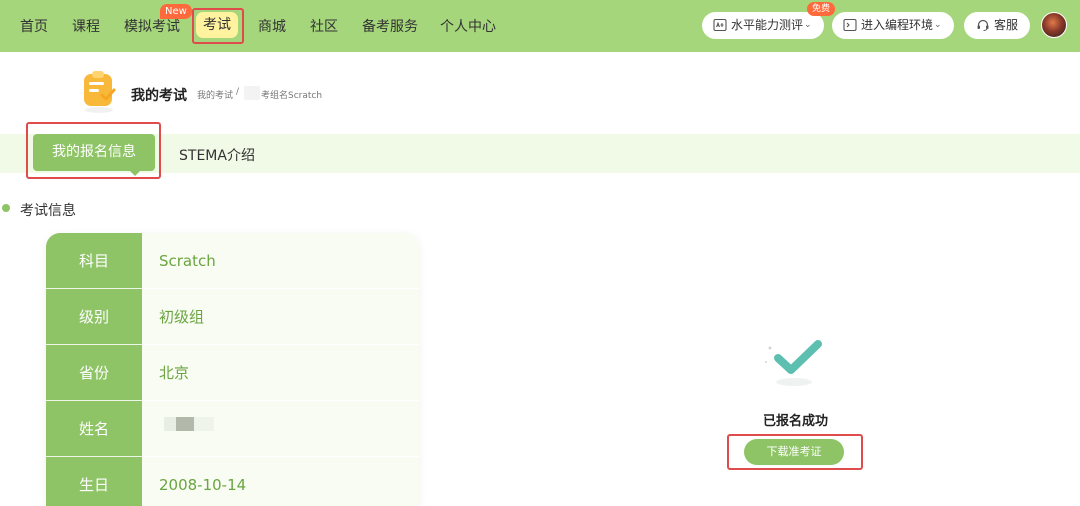 The width and height of the screenshot is (1080, 506). What do you see at coordinates (93, 429) in the screenshot?
I see `row-label: 姓名` at bounding box center [93, 429].